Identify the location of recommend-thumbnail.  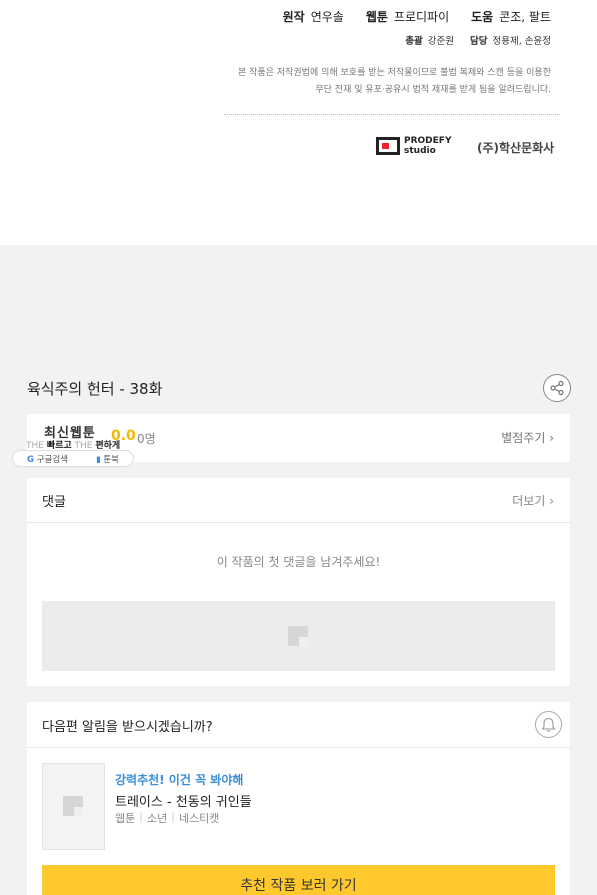
(73, 806).